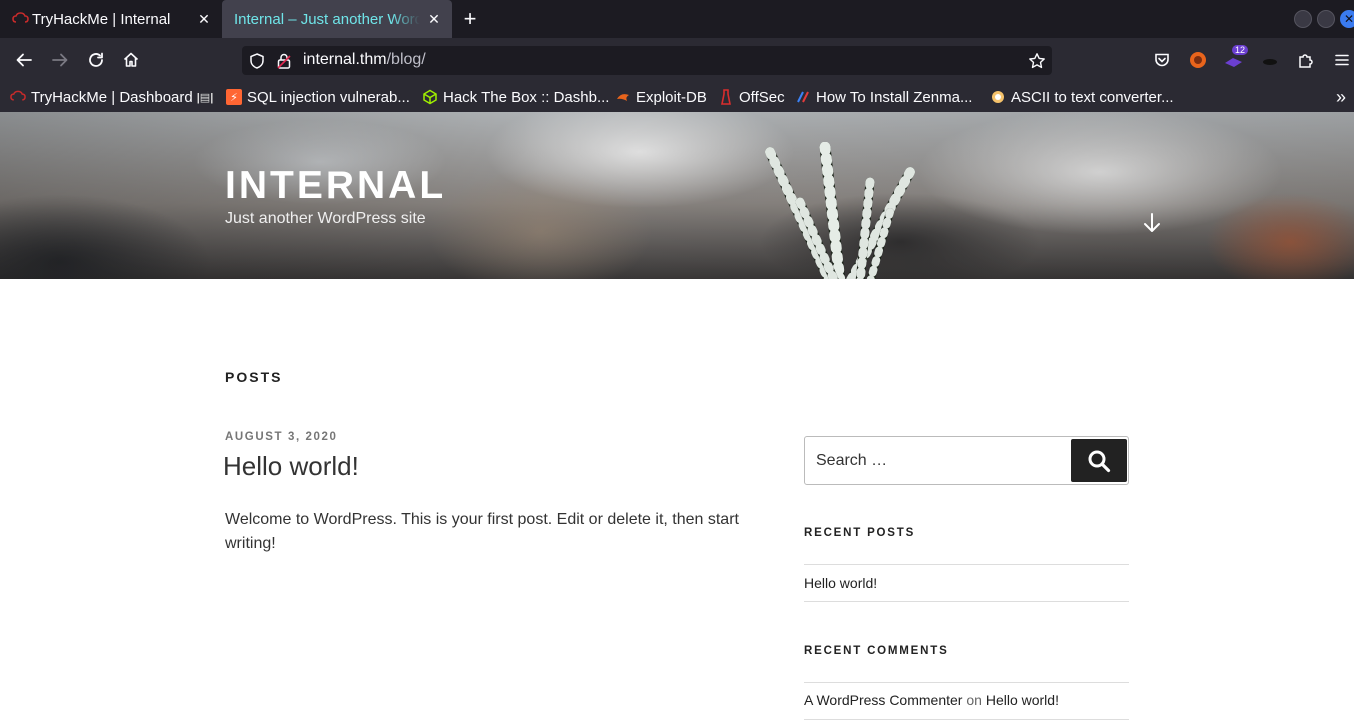 This screenshot has height=723, width=1354. Describe the element at coordinates (60, 60) in the screenshot. I see `forward-icon` at that location.